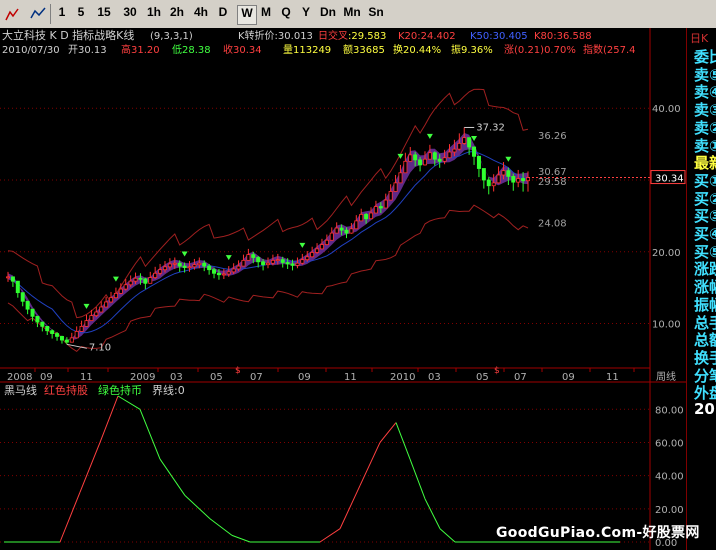 The width and height of the screenshot is (716, 550). What do you see at coordinates (171, 36) in the screenshot?
I see `chart-params: (9,3,3,1)` at bounding box center [171, 36].